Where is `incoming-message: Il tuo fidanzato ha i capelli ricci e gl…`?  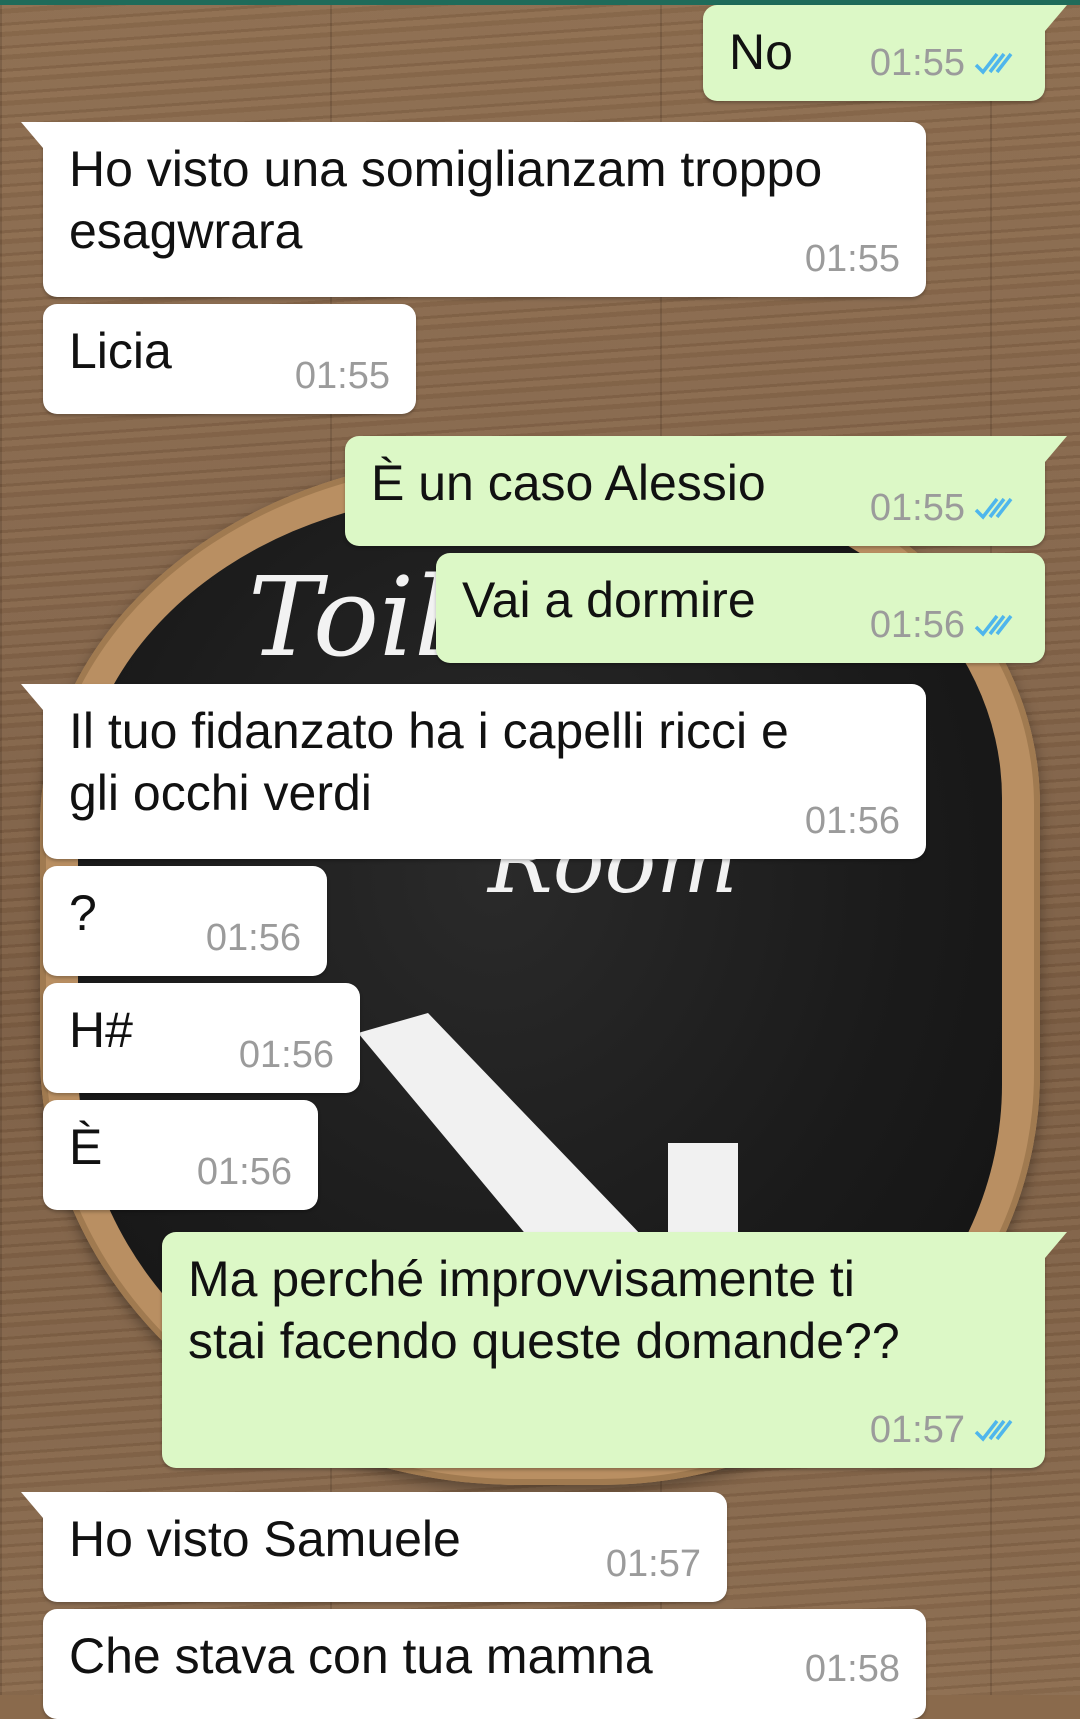
incoming-message: Il tuo fidanzato ha i capelli ricci e gl… is located at coordinates (473, 771).